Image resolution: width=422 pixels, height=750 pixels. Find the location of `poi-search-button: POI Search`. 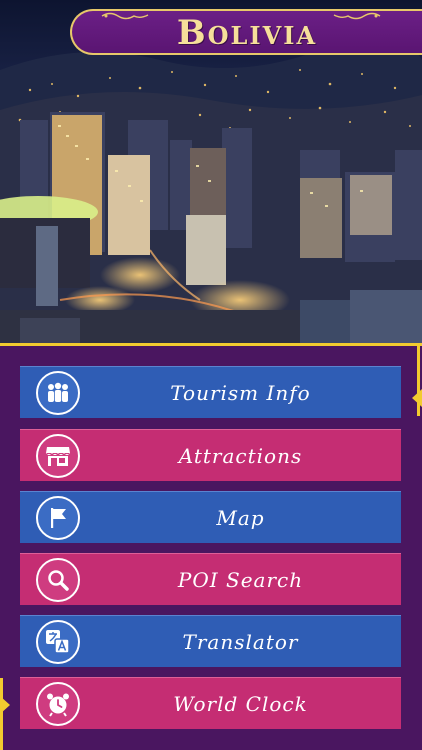

poi-search-button: POI Search is located at coordinates (210, 579).